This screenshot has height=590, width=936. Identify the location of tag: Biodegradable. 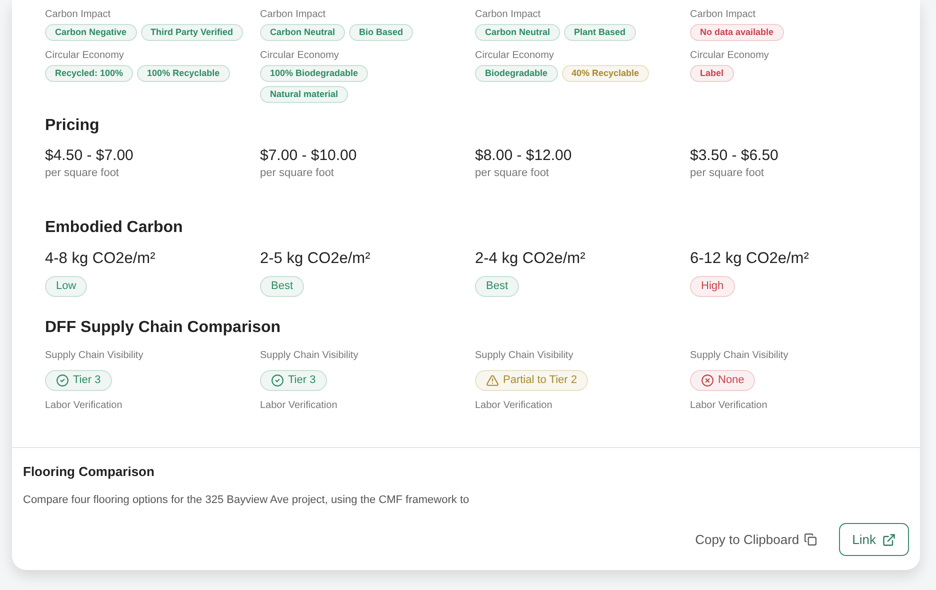
(516, 73).